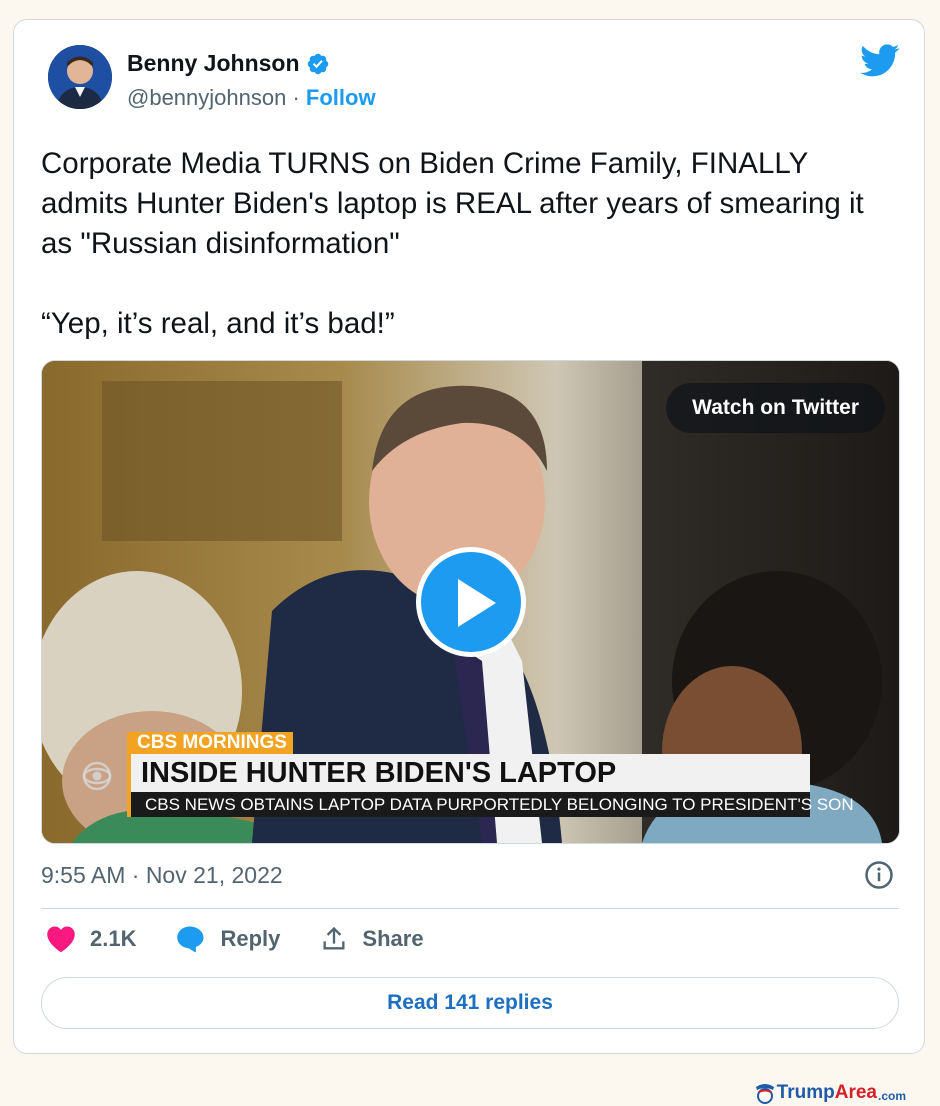 The height and width of the screenshot is (1106, 940). I want to click on cbs-mornings-brand: CBS MORNINGS, so click(210, 743).